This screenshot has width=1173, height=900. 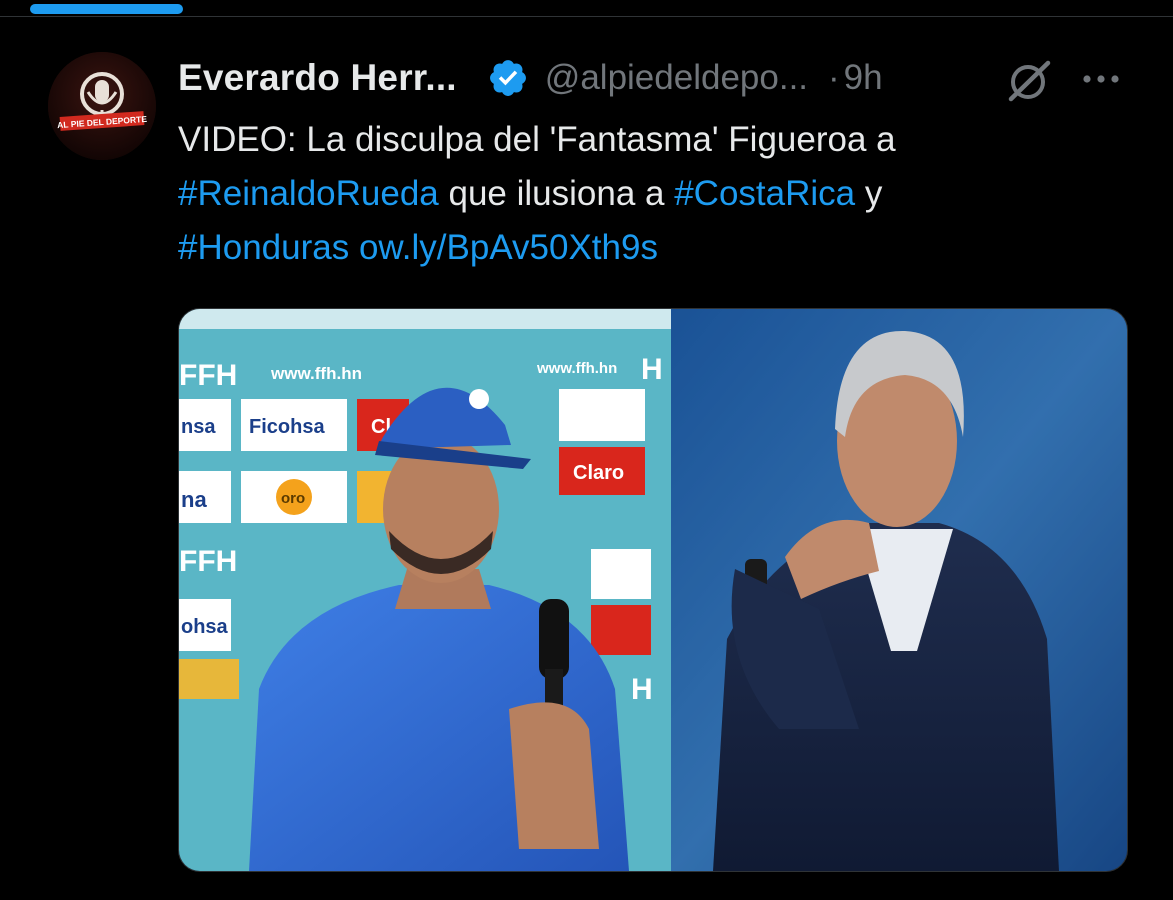 What do you see at coordinates (293, 498) in the screenshot?
I see `backdrop-text: oro` at bounding box center [293, 498].